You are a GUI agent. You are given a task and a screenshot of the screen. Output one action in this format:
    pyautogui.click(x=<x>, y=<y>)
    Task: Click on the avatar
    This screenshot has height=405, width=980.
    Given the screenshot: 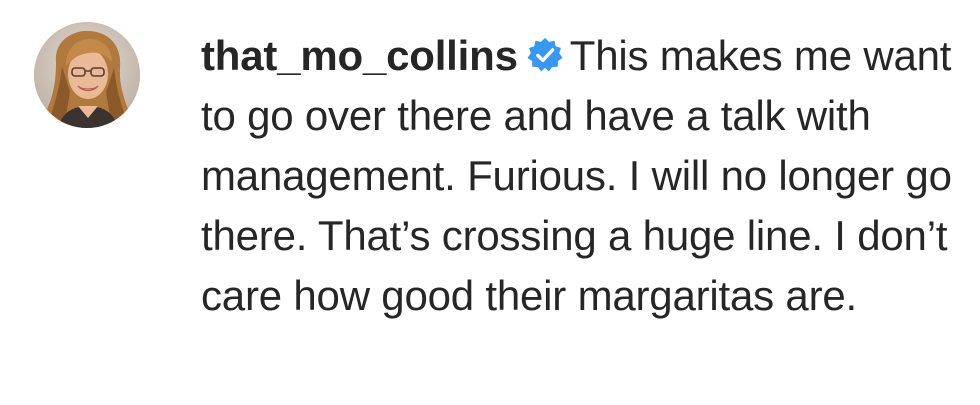 What is the action you would take?
    pyautogui.click(x=87, y=75)
    